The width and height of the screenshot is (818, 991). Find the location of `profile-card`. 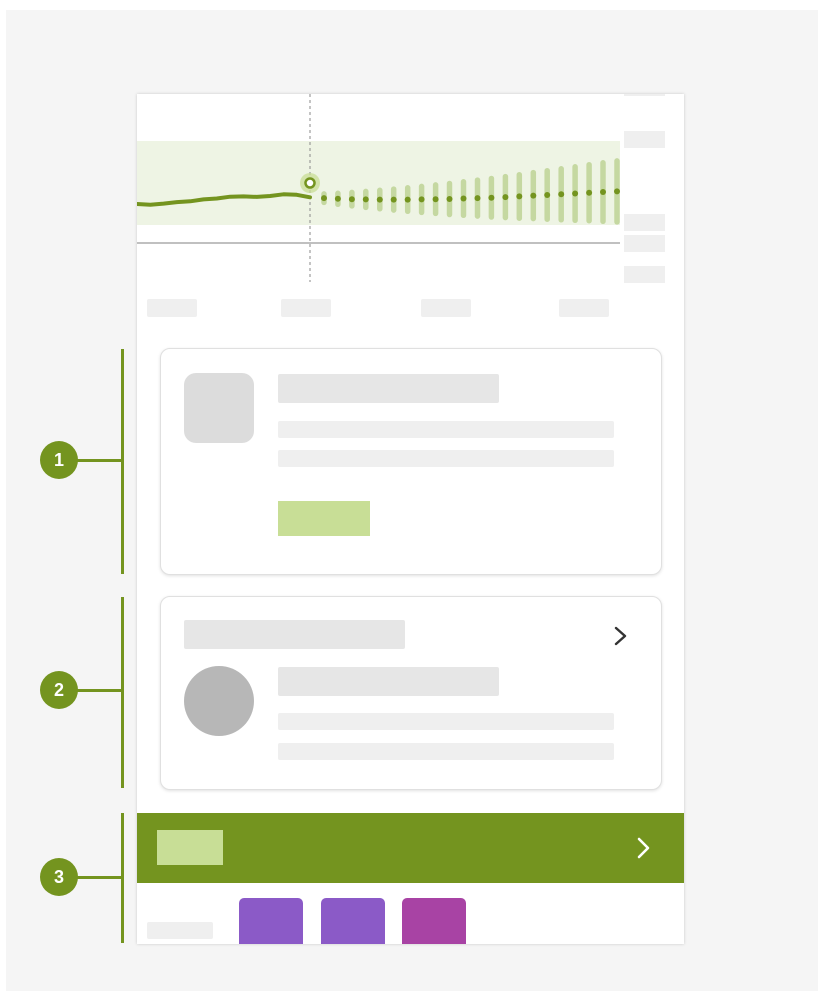

profile-card is located at coordinates (411, 693).